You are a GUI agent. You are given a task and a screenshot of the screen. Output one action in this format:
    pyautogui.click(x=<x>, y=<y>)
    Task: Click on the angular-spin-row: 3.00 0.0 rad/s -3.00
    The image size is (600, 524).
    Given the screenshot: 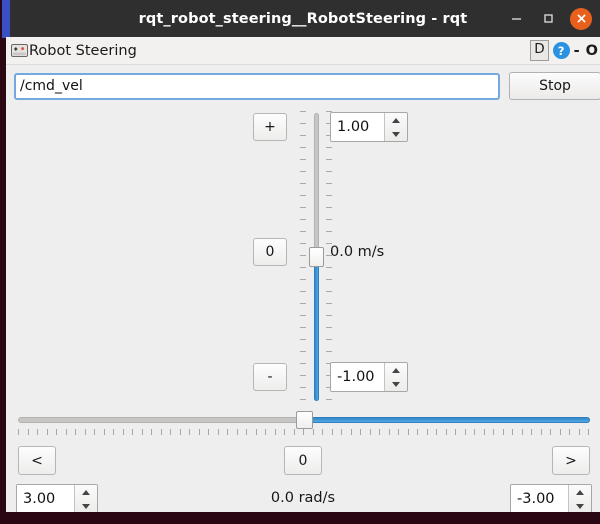 What is the action you would take?
    pyautogui.click(x=303, y=498)
    